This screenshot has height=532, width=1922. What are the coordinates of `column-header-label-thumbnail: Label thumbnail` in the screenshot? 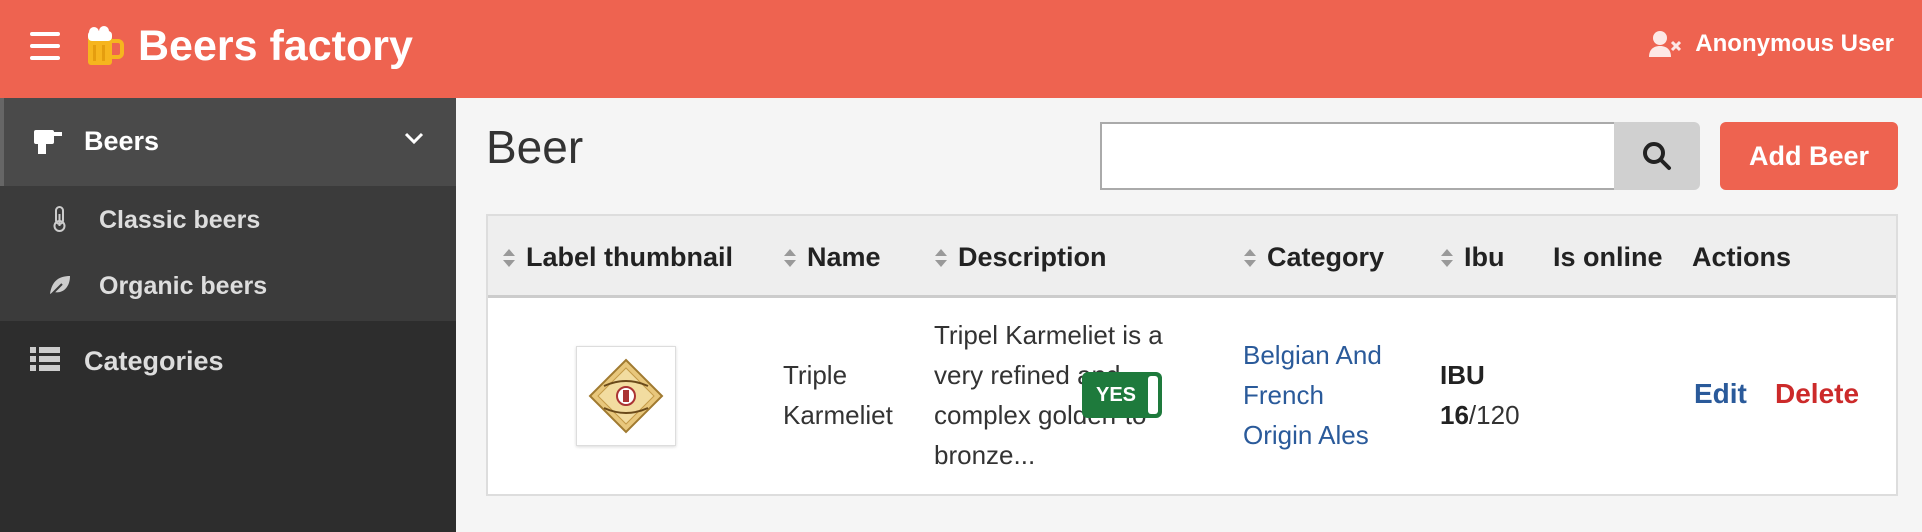 It's located at (617, 257).